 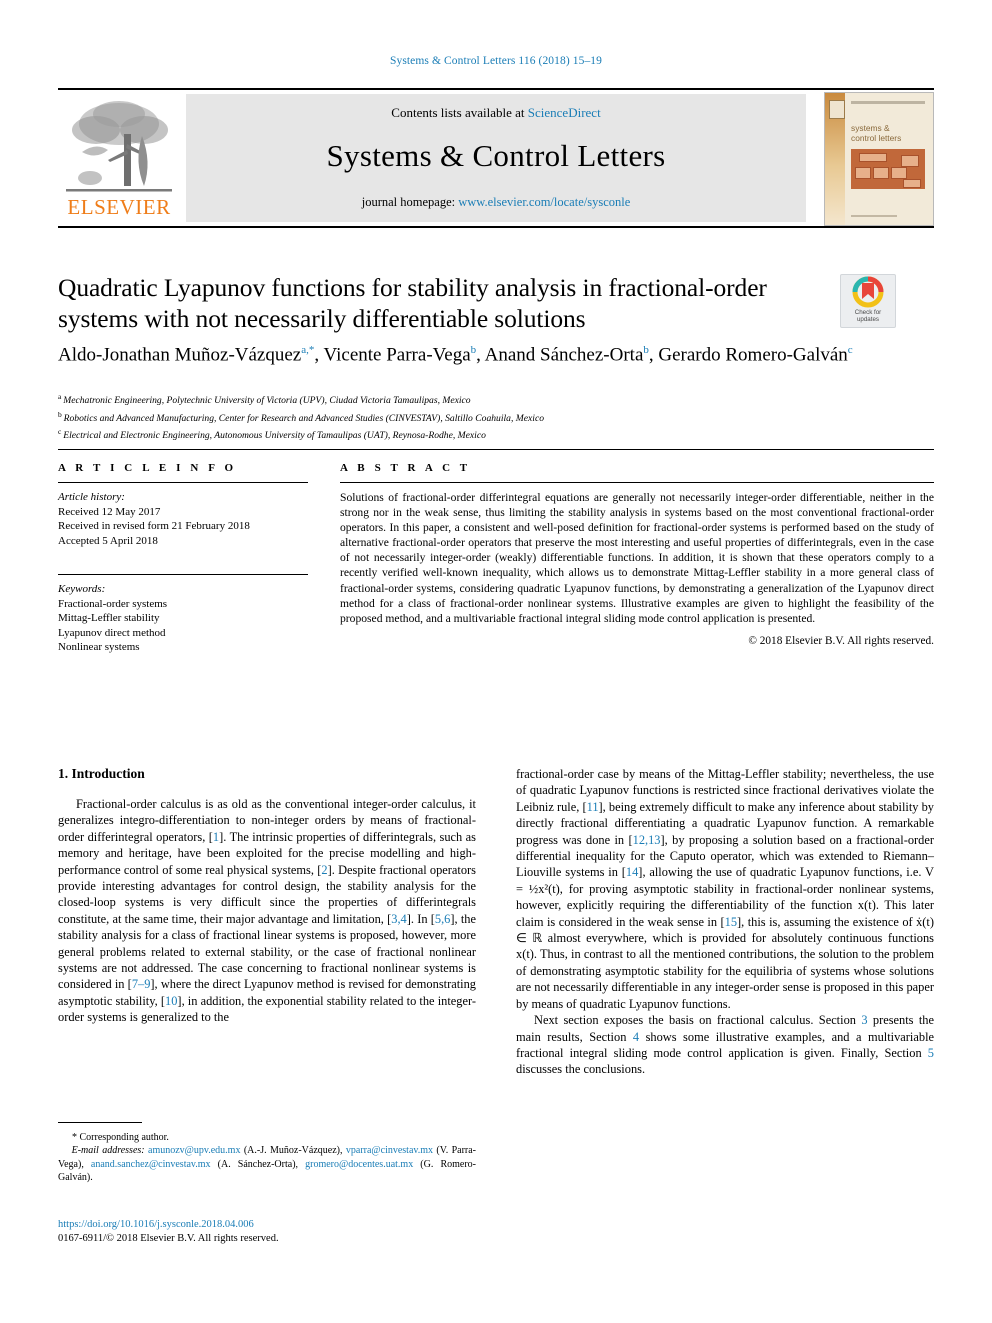 What do you see at coordinates (216, 837) in the screenshot?
I see `citation-link: 1` at bounding box center [216, 837].